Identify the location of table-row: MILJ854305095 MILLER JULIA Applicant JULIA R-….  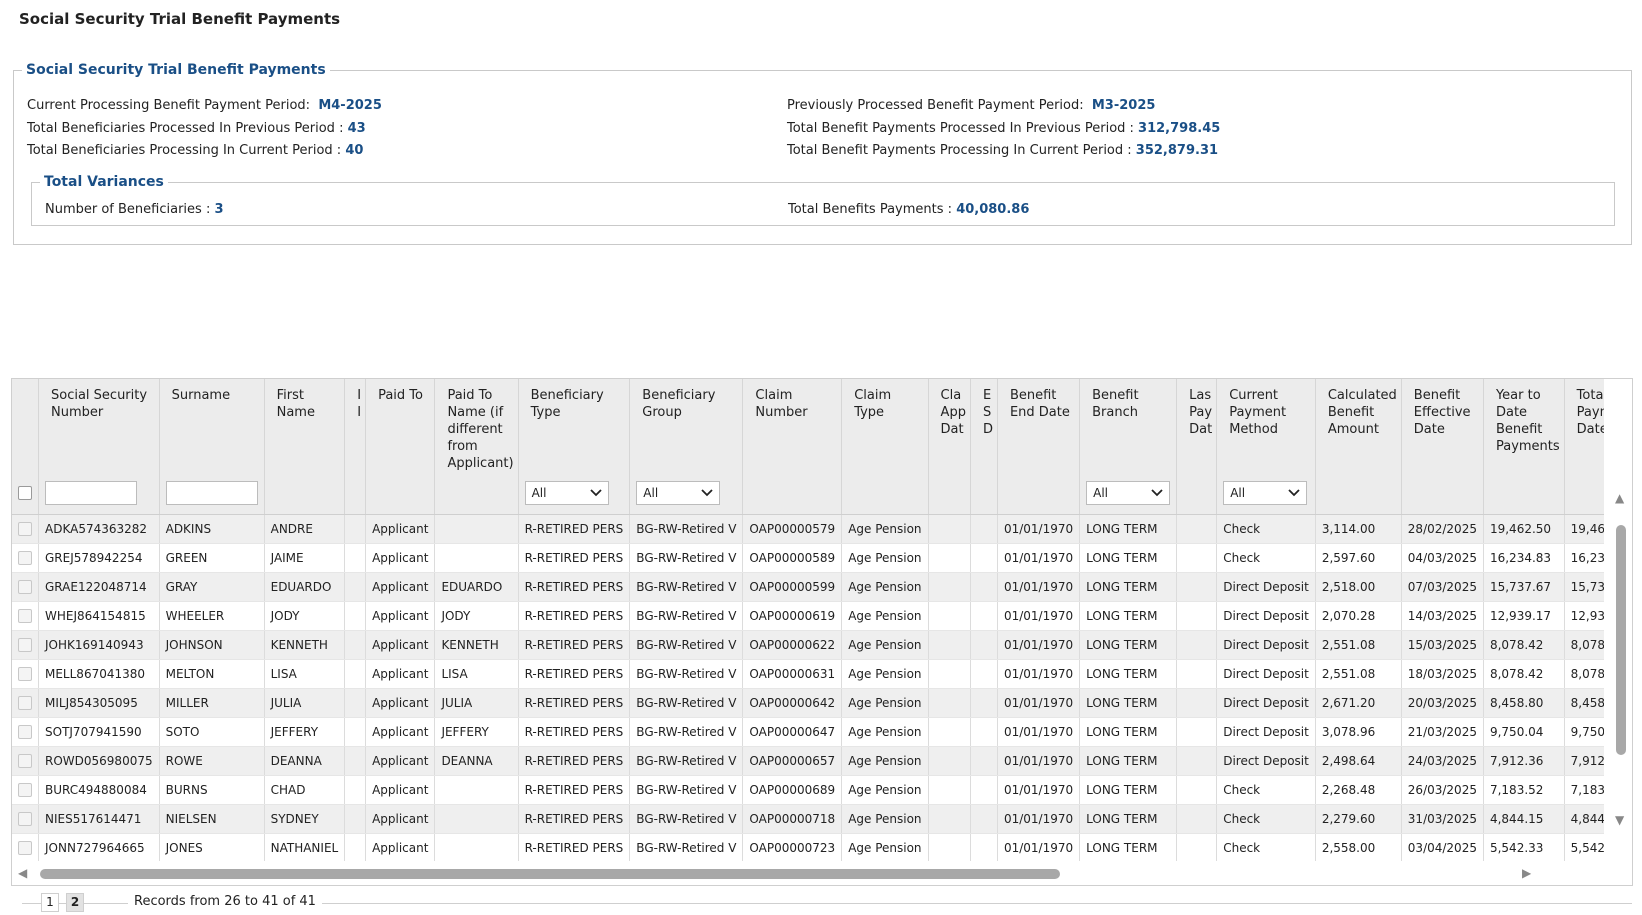
(808, 703).